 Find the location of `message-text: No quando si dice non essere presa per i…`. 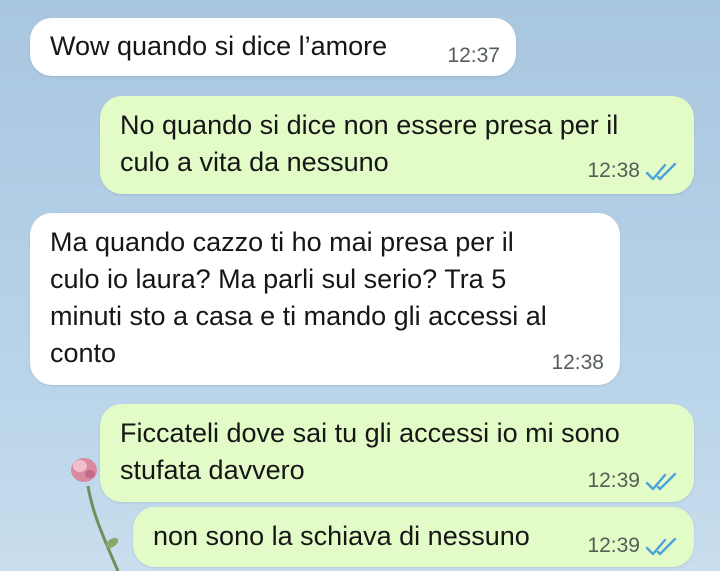

message-text: No quando si dice non essere presa per i… is located at coordinates (369, 143).